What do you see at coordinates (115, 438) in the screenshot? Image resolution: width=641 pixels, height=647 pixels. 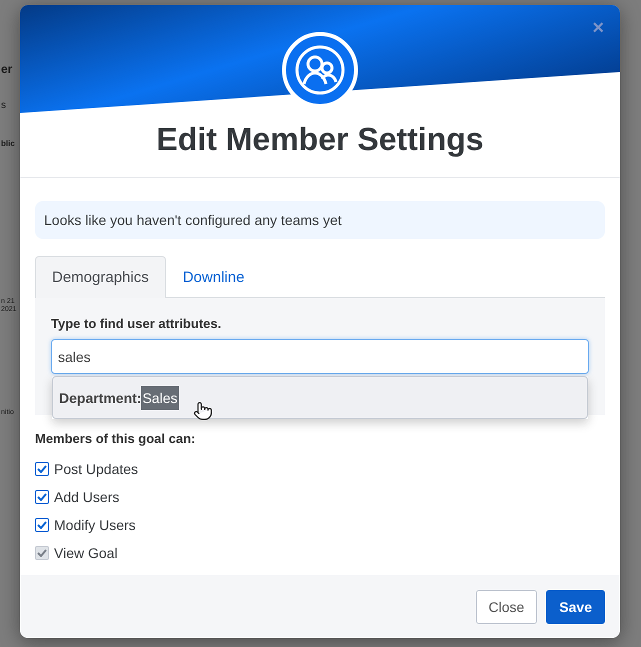 I see `permissions-heading: Members of this goal can:` at bounding box center [115, 438].